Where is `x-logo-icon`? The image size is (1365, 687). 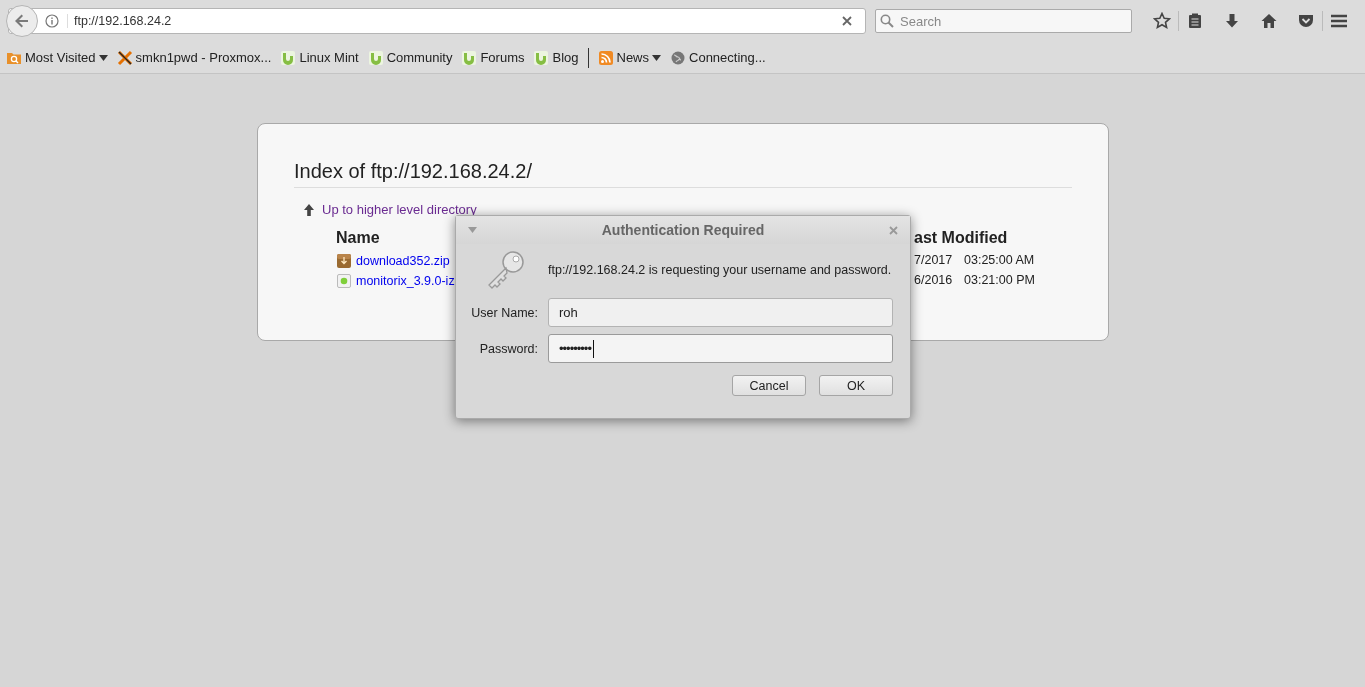
x-logo-icon is located at coordinates (124, 57).